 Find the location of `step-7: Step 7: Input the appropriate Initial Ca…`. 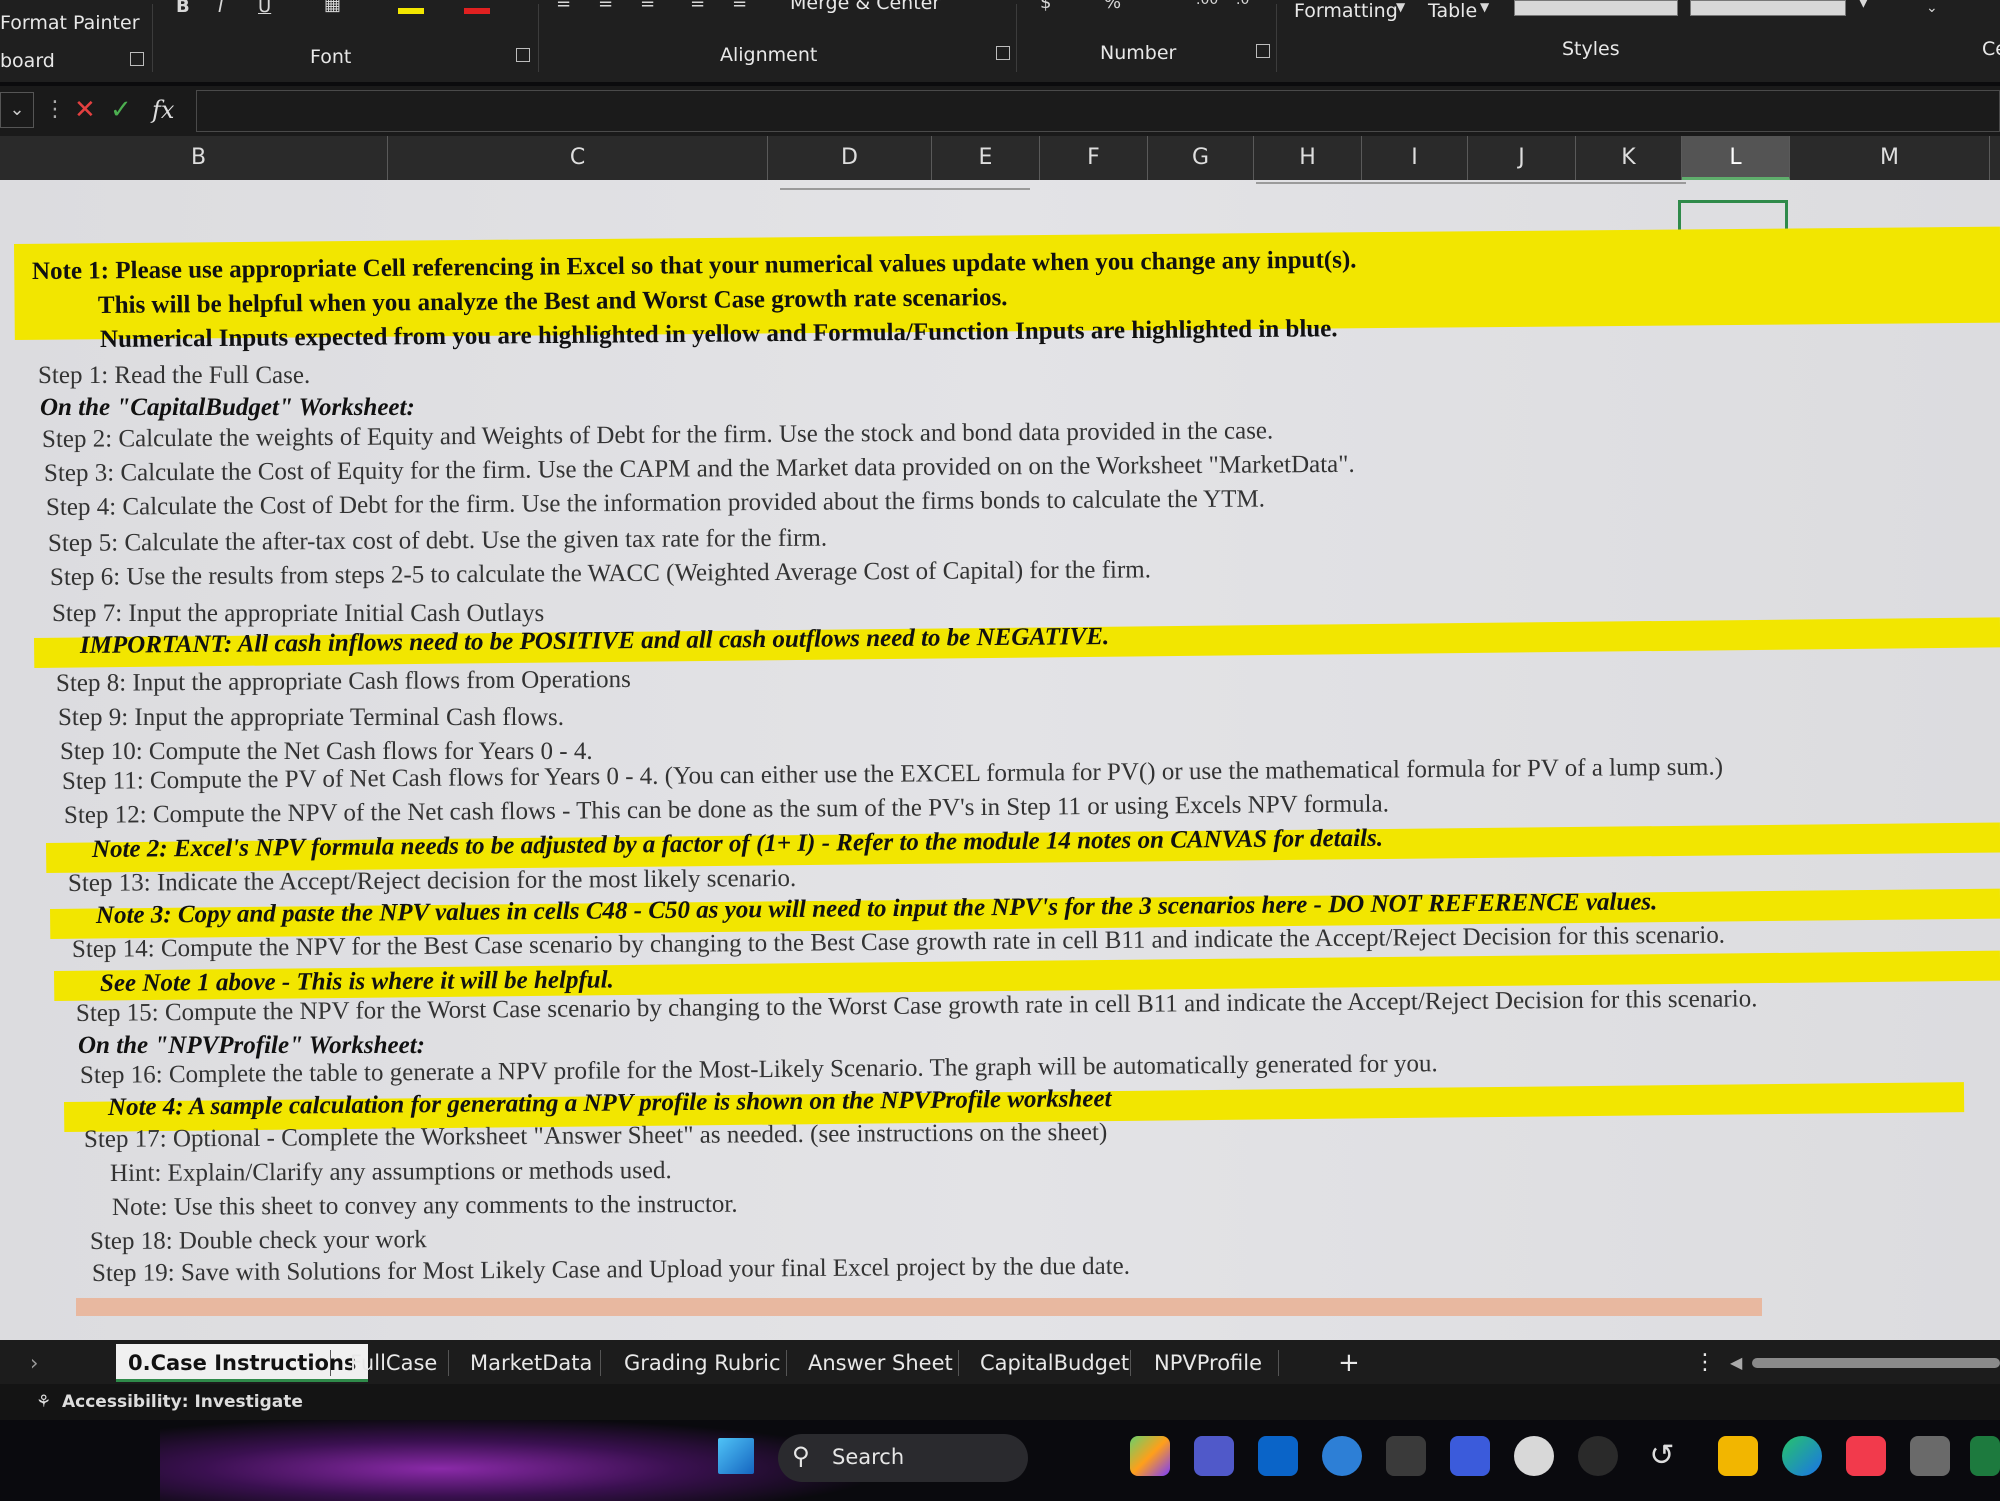

step-7: Step 7: Input the appropriate Initial Ca… is located at coordinates (298, 613).